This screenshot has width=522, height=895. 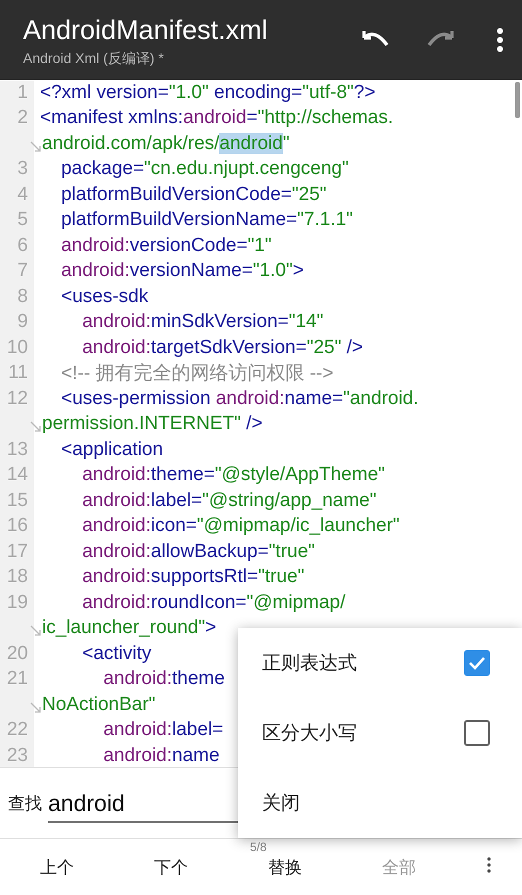 What do you see at coordinates (182, 271) in the screenshot?
I see `code-line: android:versionName="1.0">` at bounding box center [182, 271].